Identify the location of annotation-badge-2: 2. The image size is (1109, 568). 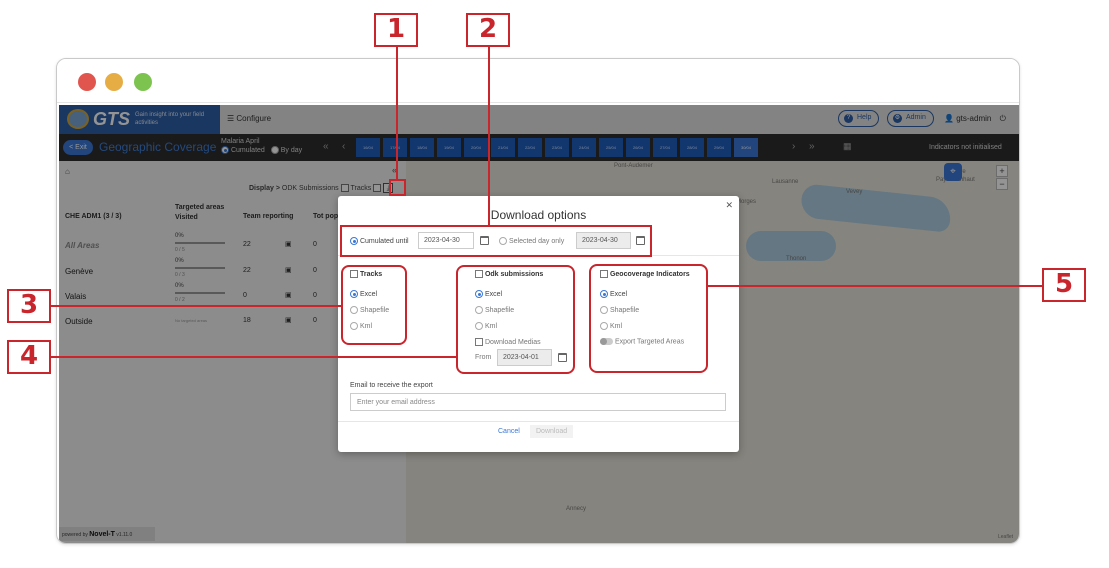
(488, 30).